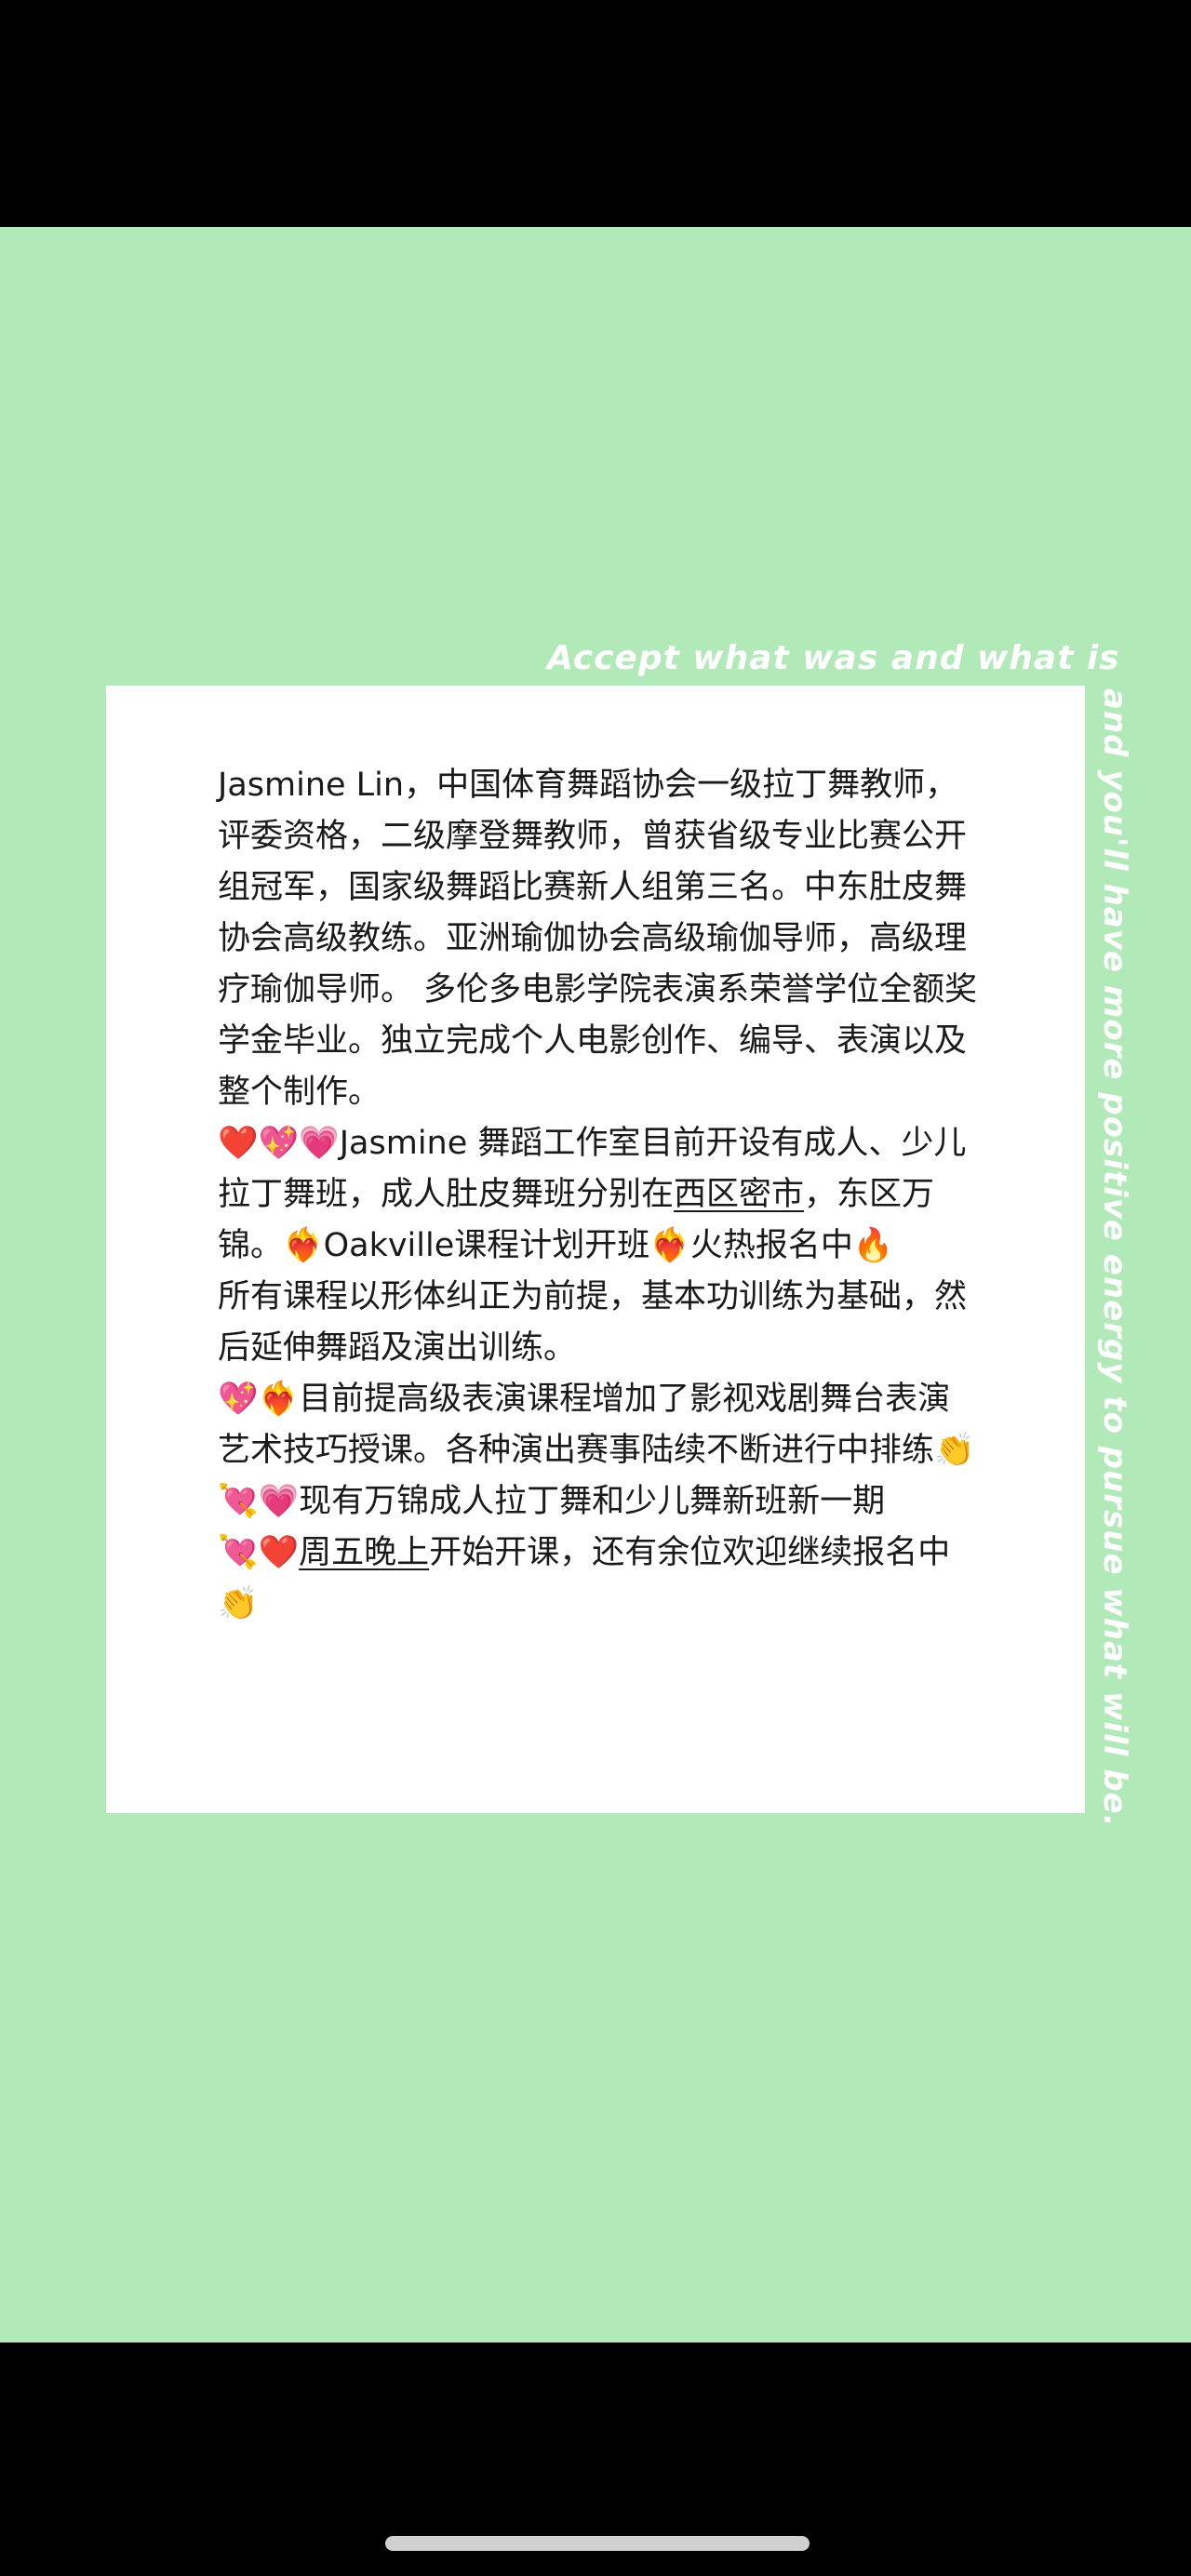  I want to click on top-black-bar, so click(595, 113).